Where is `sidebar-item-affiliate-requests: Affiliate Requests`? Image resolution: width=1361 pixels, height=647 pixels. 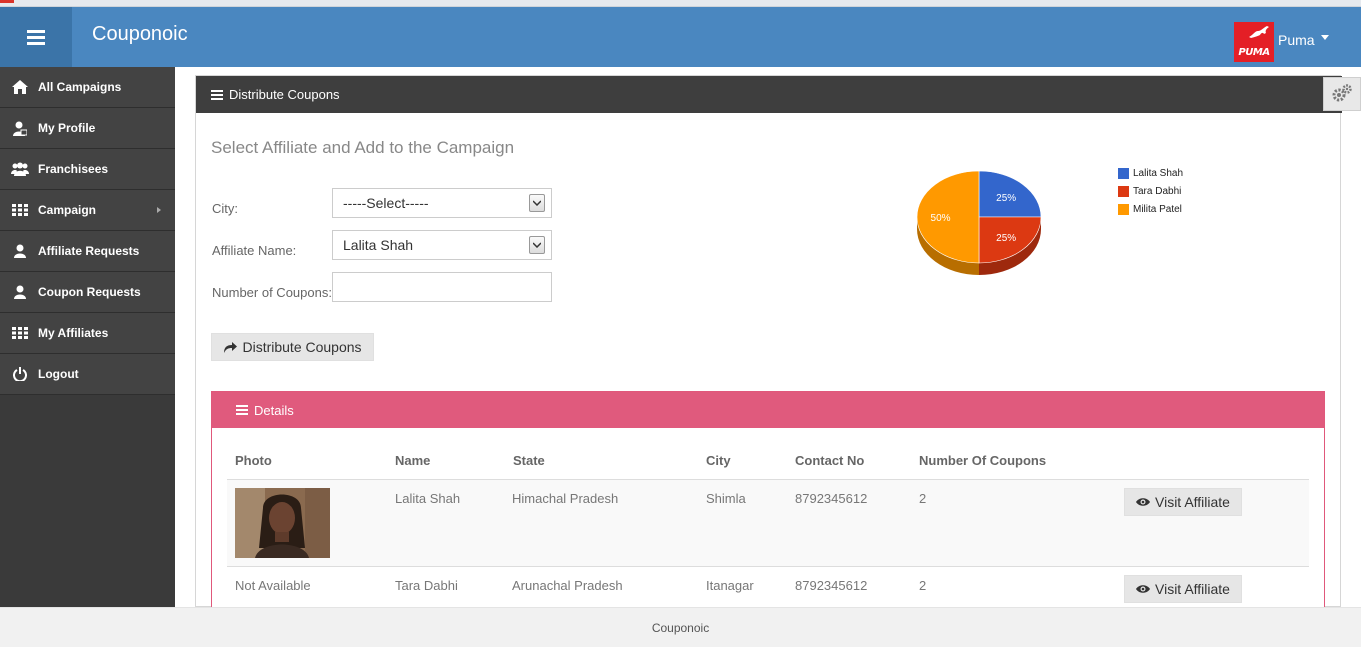
sidebar-item-affiliate-requests: Affiliate Requests is located at coordinates (87, 251).